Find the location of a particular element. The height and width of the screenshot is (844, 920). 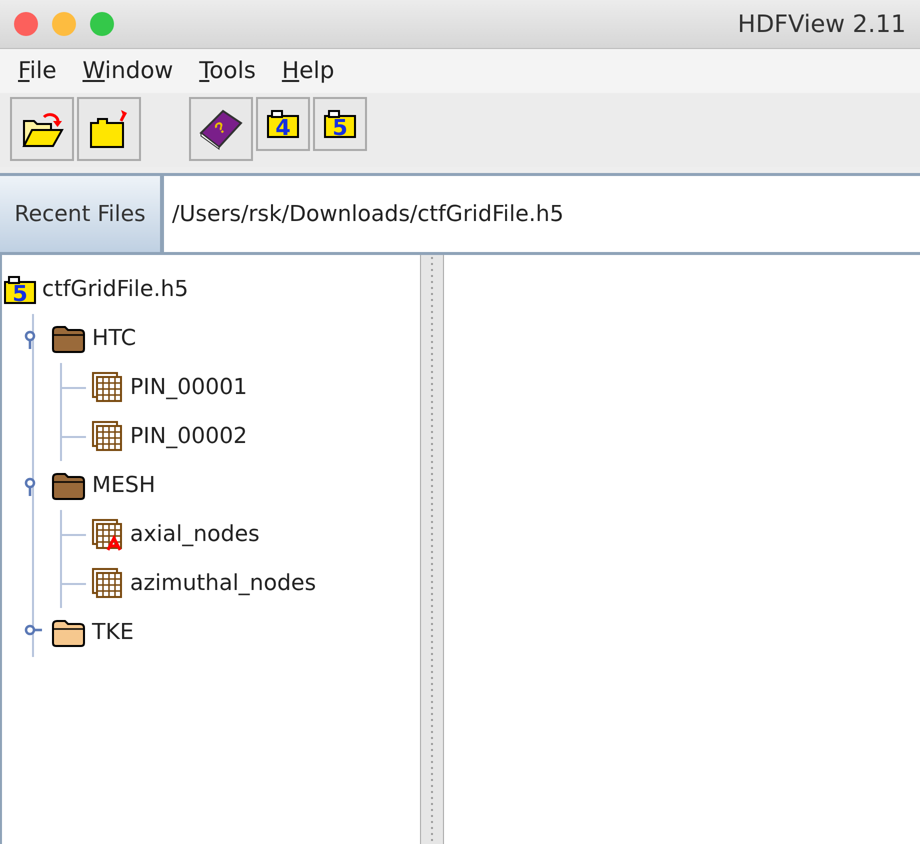

help-button: ? is located at coordinates (221, 129).